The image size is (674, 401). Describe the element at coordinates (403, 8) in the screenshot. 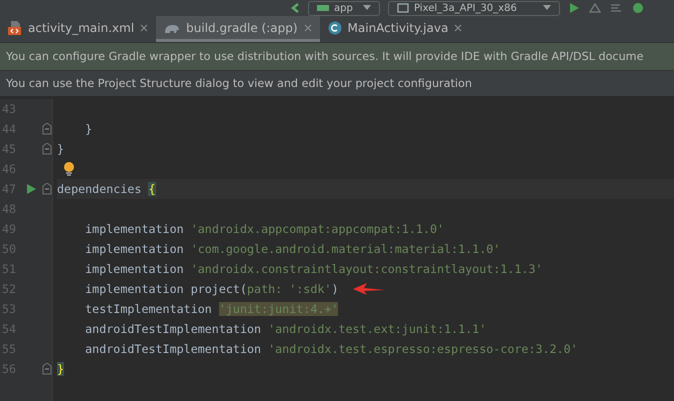

I see `device-icon` at that location.